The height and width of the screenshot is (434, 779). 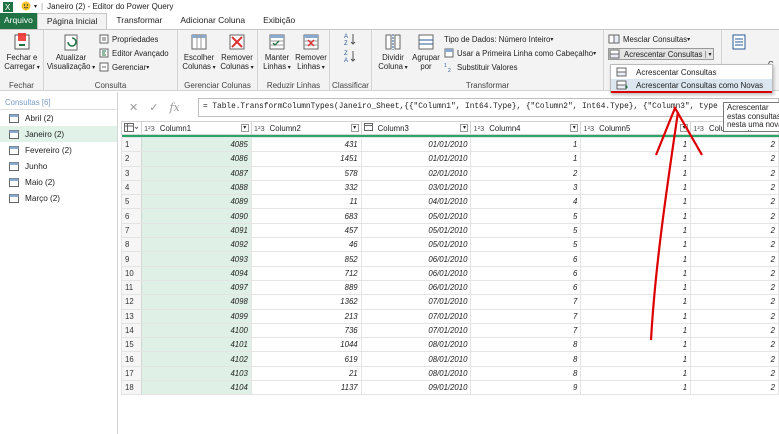 I want to click on row-number: 11, so click(x=131, y=287).